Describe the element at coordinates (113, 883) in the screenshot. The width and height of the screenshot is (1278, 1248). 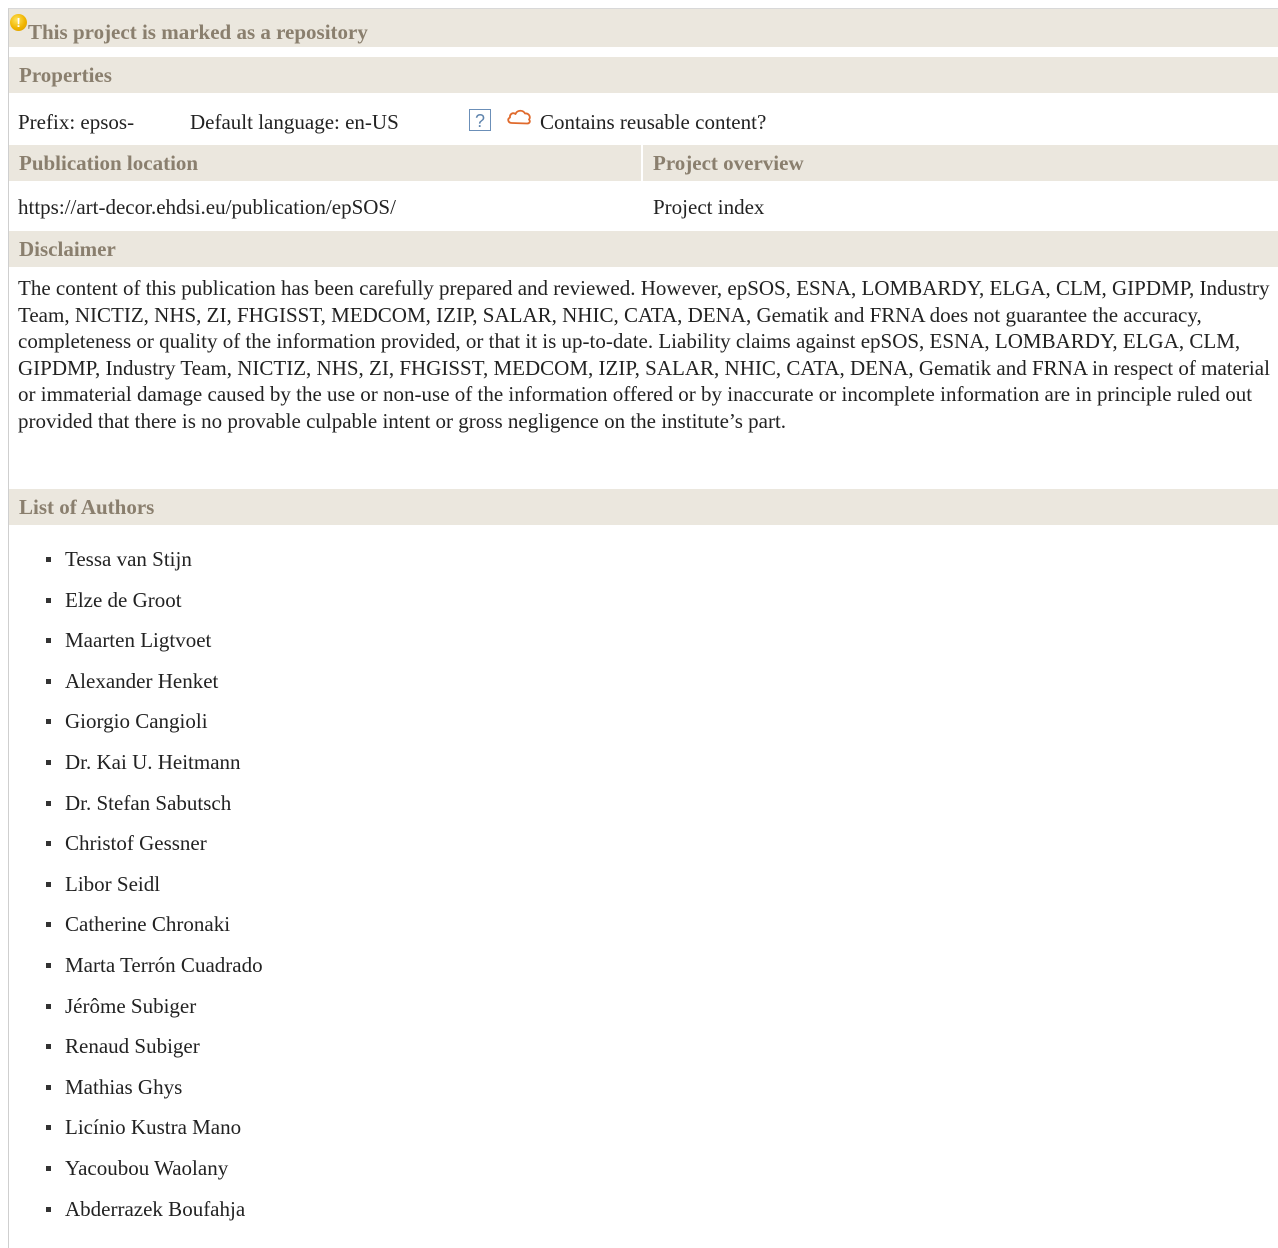
I see `author-name: Libor Seidl` at that location.